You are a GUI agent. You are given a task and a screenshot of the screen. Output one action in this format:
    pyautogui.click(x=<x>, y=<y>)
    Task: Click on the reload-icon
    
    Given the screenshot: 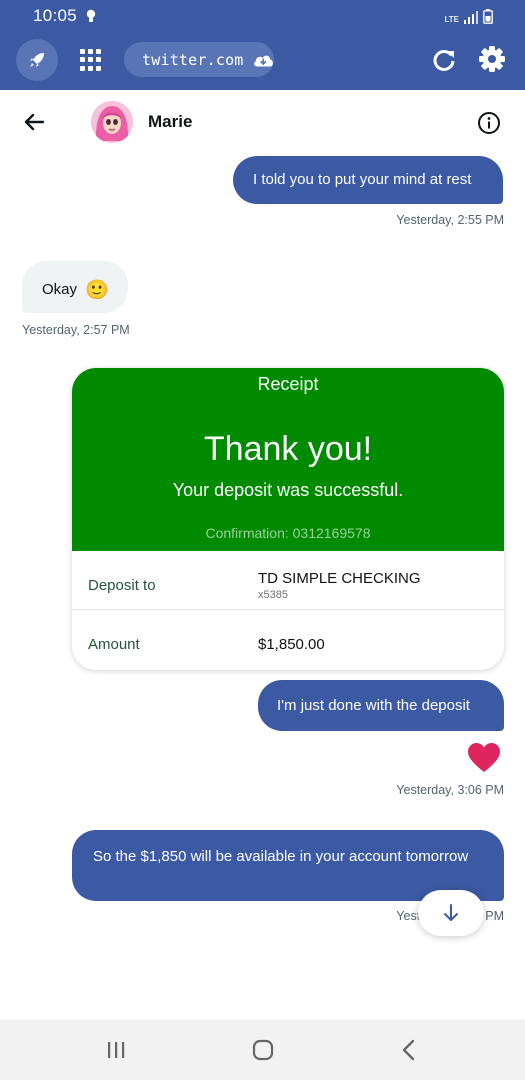 What is the action you would take?
    pyautogui.click(x=444, y=60)
    